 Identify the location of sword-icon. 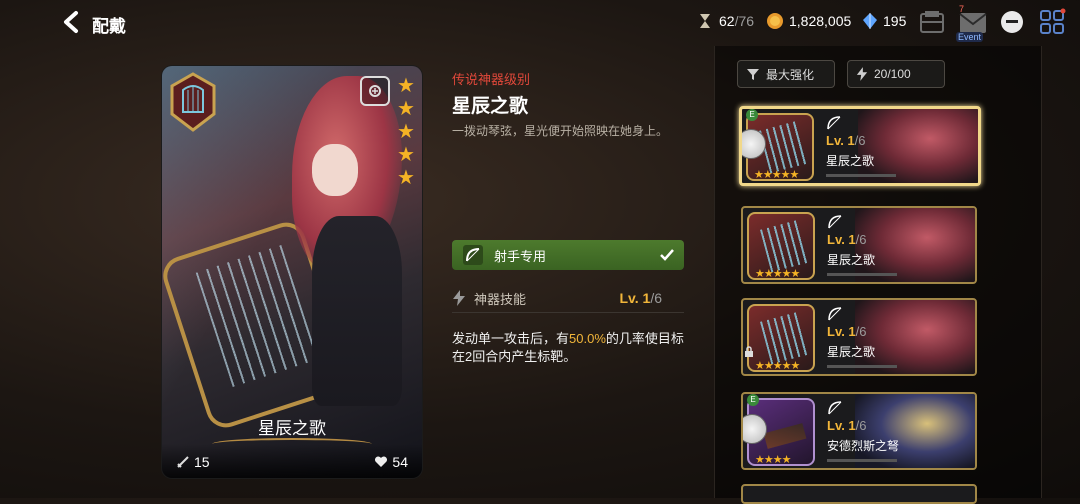
(183, 462).